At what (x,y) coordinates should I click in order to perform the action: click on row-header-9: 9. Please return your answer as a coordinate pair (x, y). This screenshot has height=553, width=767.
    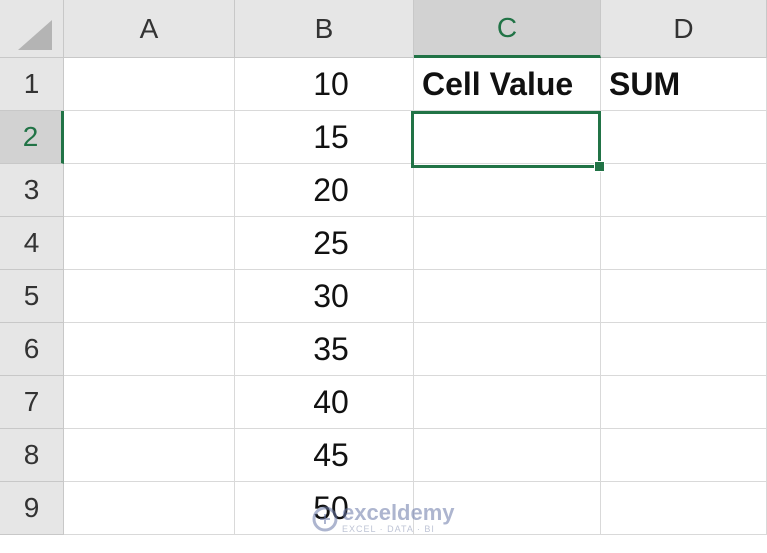
    Looking at the image, I should click on (32, 508).